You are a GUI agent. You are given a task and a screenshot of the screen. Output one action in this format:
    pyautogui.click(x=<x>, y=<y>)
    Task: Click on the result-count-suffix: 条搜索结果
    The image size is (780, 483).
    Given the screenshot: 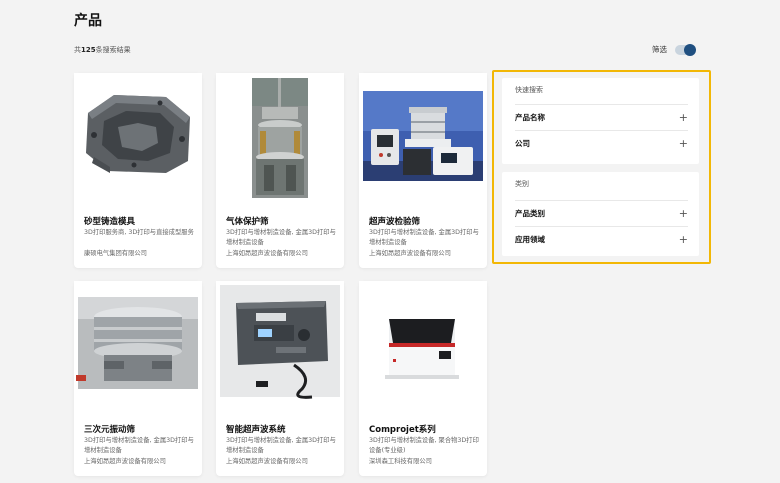 What is the action you would take?
    pyautogui.click(x=113, y=50)
    